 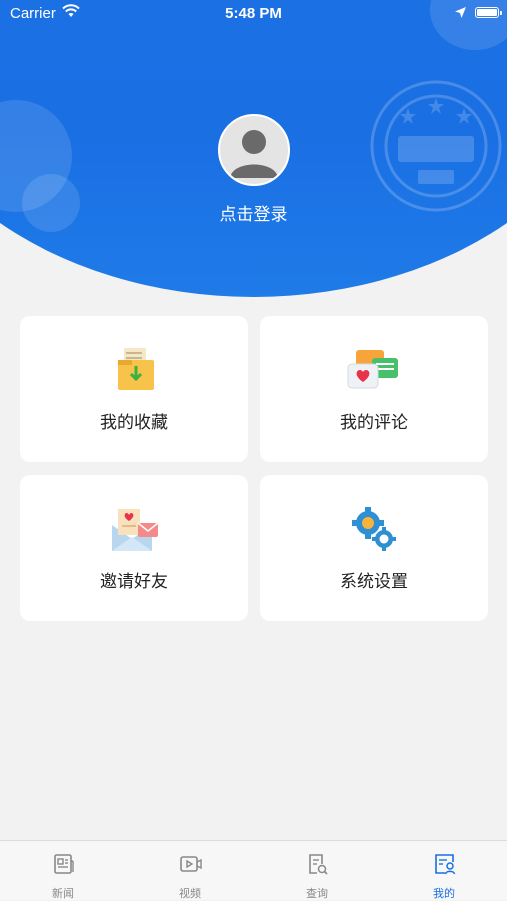 I want to click on tab-video: 视频, so click(x=190, y=871).